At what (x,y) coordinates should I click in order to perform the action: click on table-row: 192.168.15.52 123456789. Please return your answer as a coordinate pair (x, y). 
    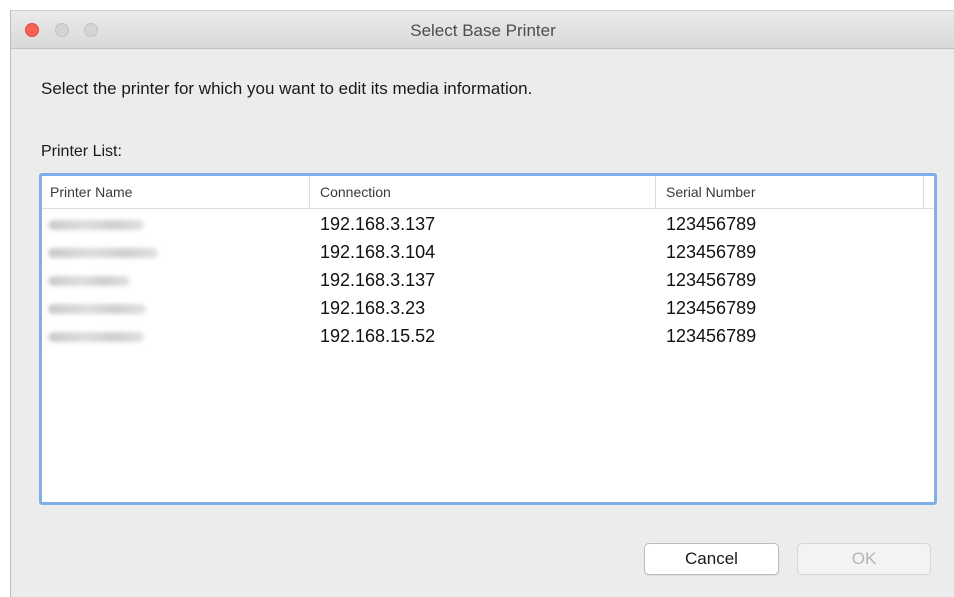
    Looking at the image, I should click on (488, 336).